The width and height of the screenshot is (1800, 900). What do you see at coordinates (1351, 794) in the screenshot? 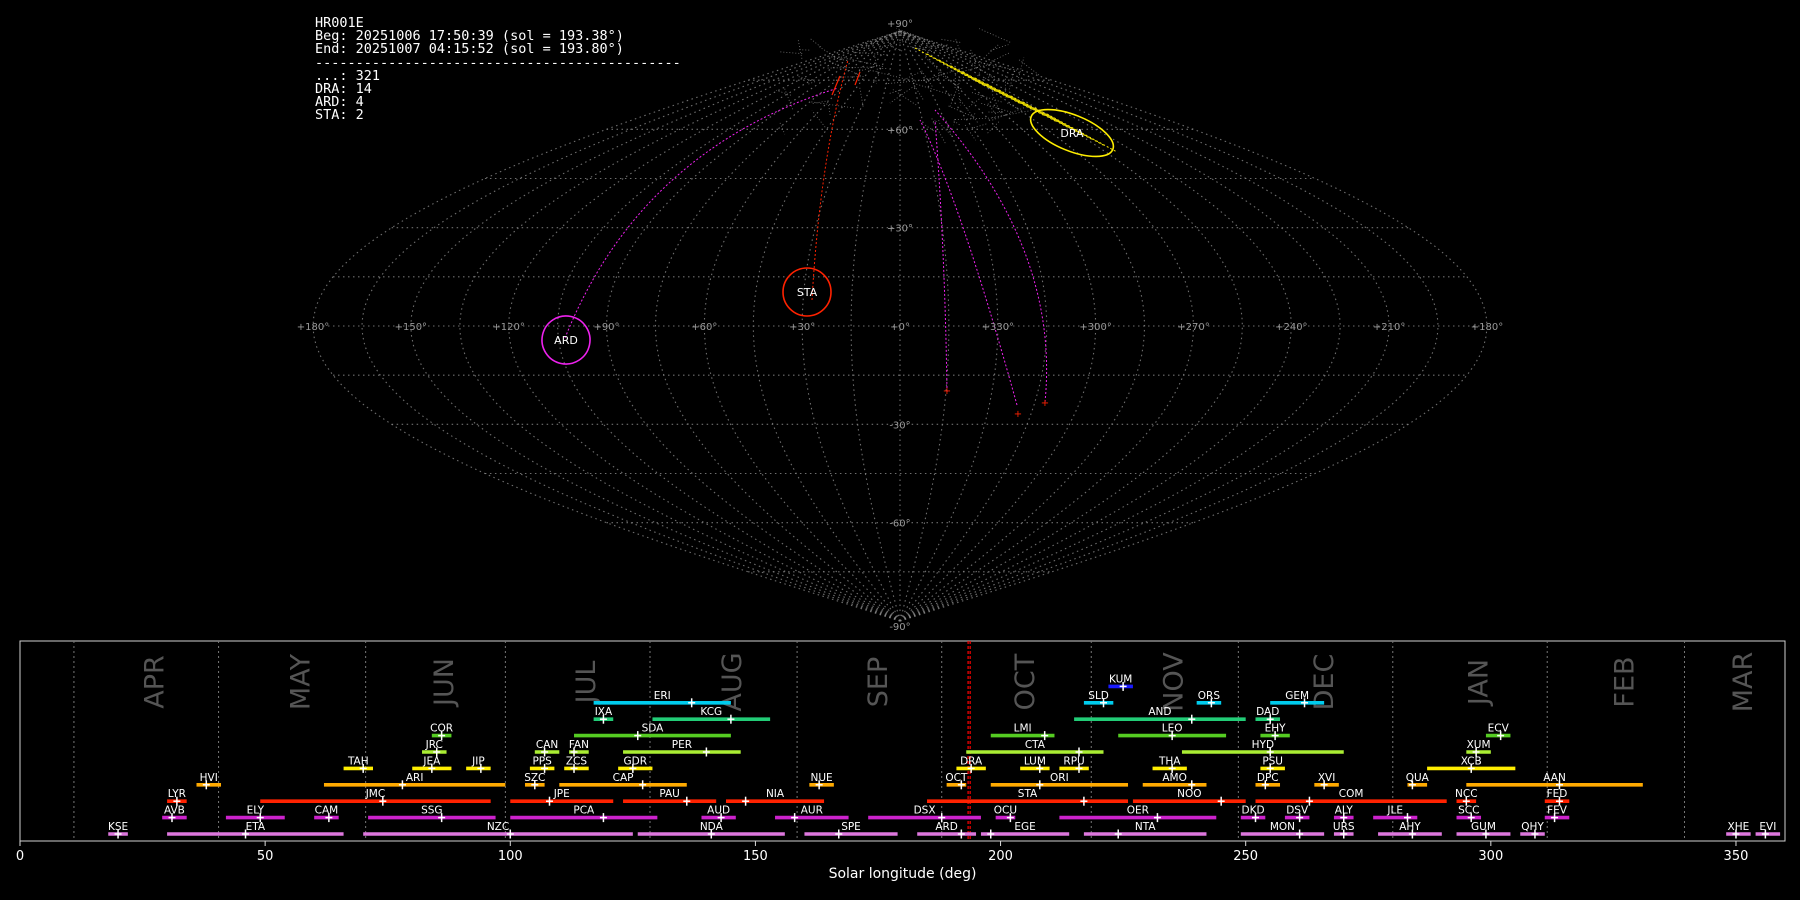
I see `shower-label-com: COM` at bounding box center [1351, 794].